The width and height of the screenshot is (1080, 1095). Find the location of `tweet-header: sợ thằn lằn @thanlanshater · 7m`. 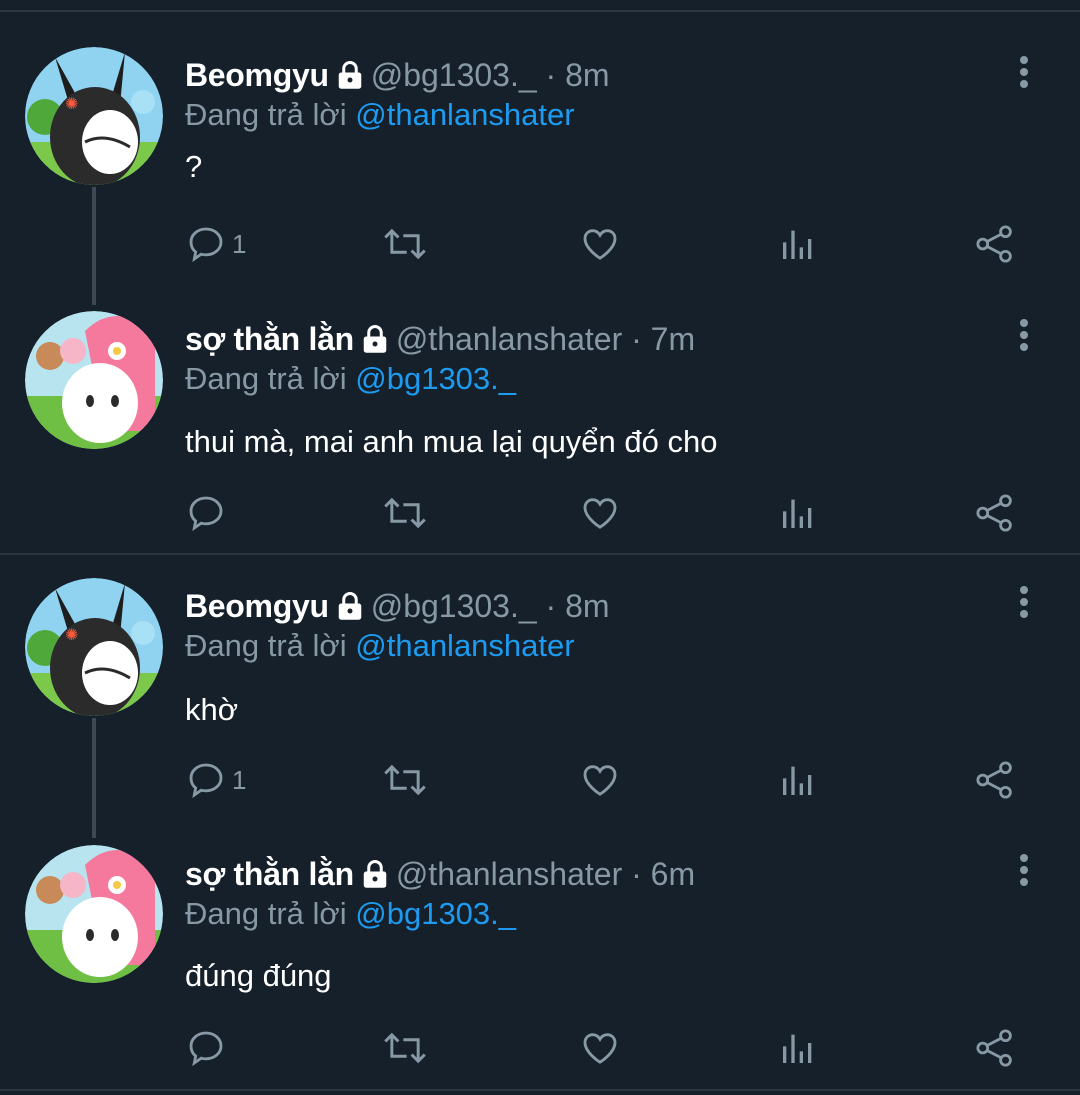

tweet-header: sợ thằn lằn @thanlanshater · 7m is located at coordinates (440, 340).